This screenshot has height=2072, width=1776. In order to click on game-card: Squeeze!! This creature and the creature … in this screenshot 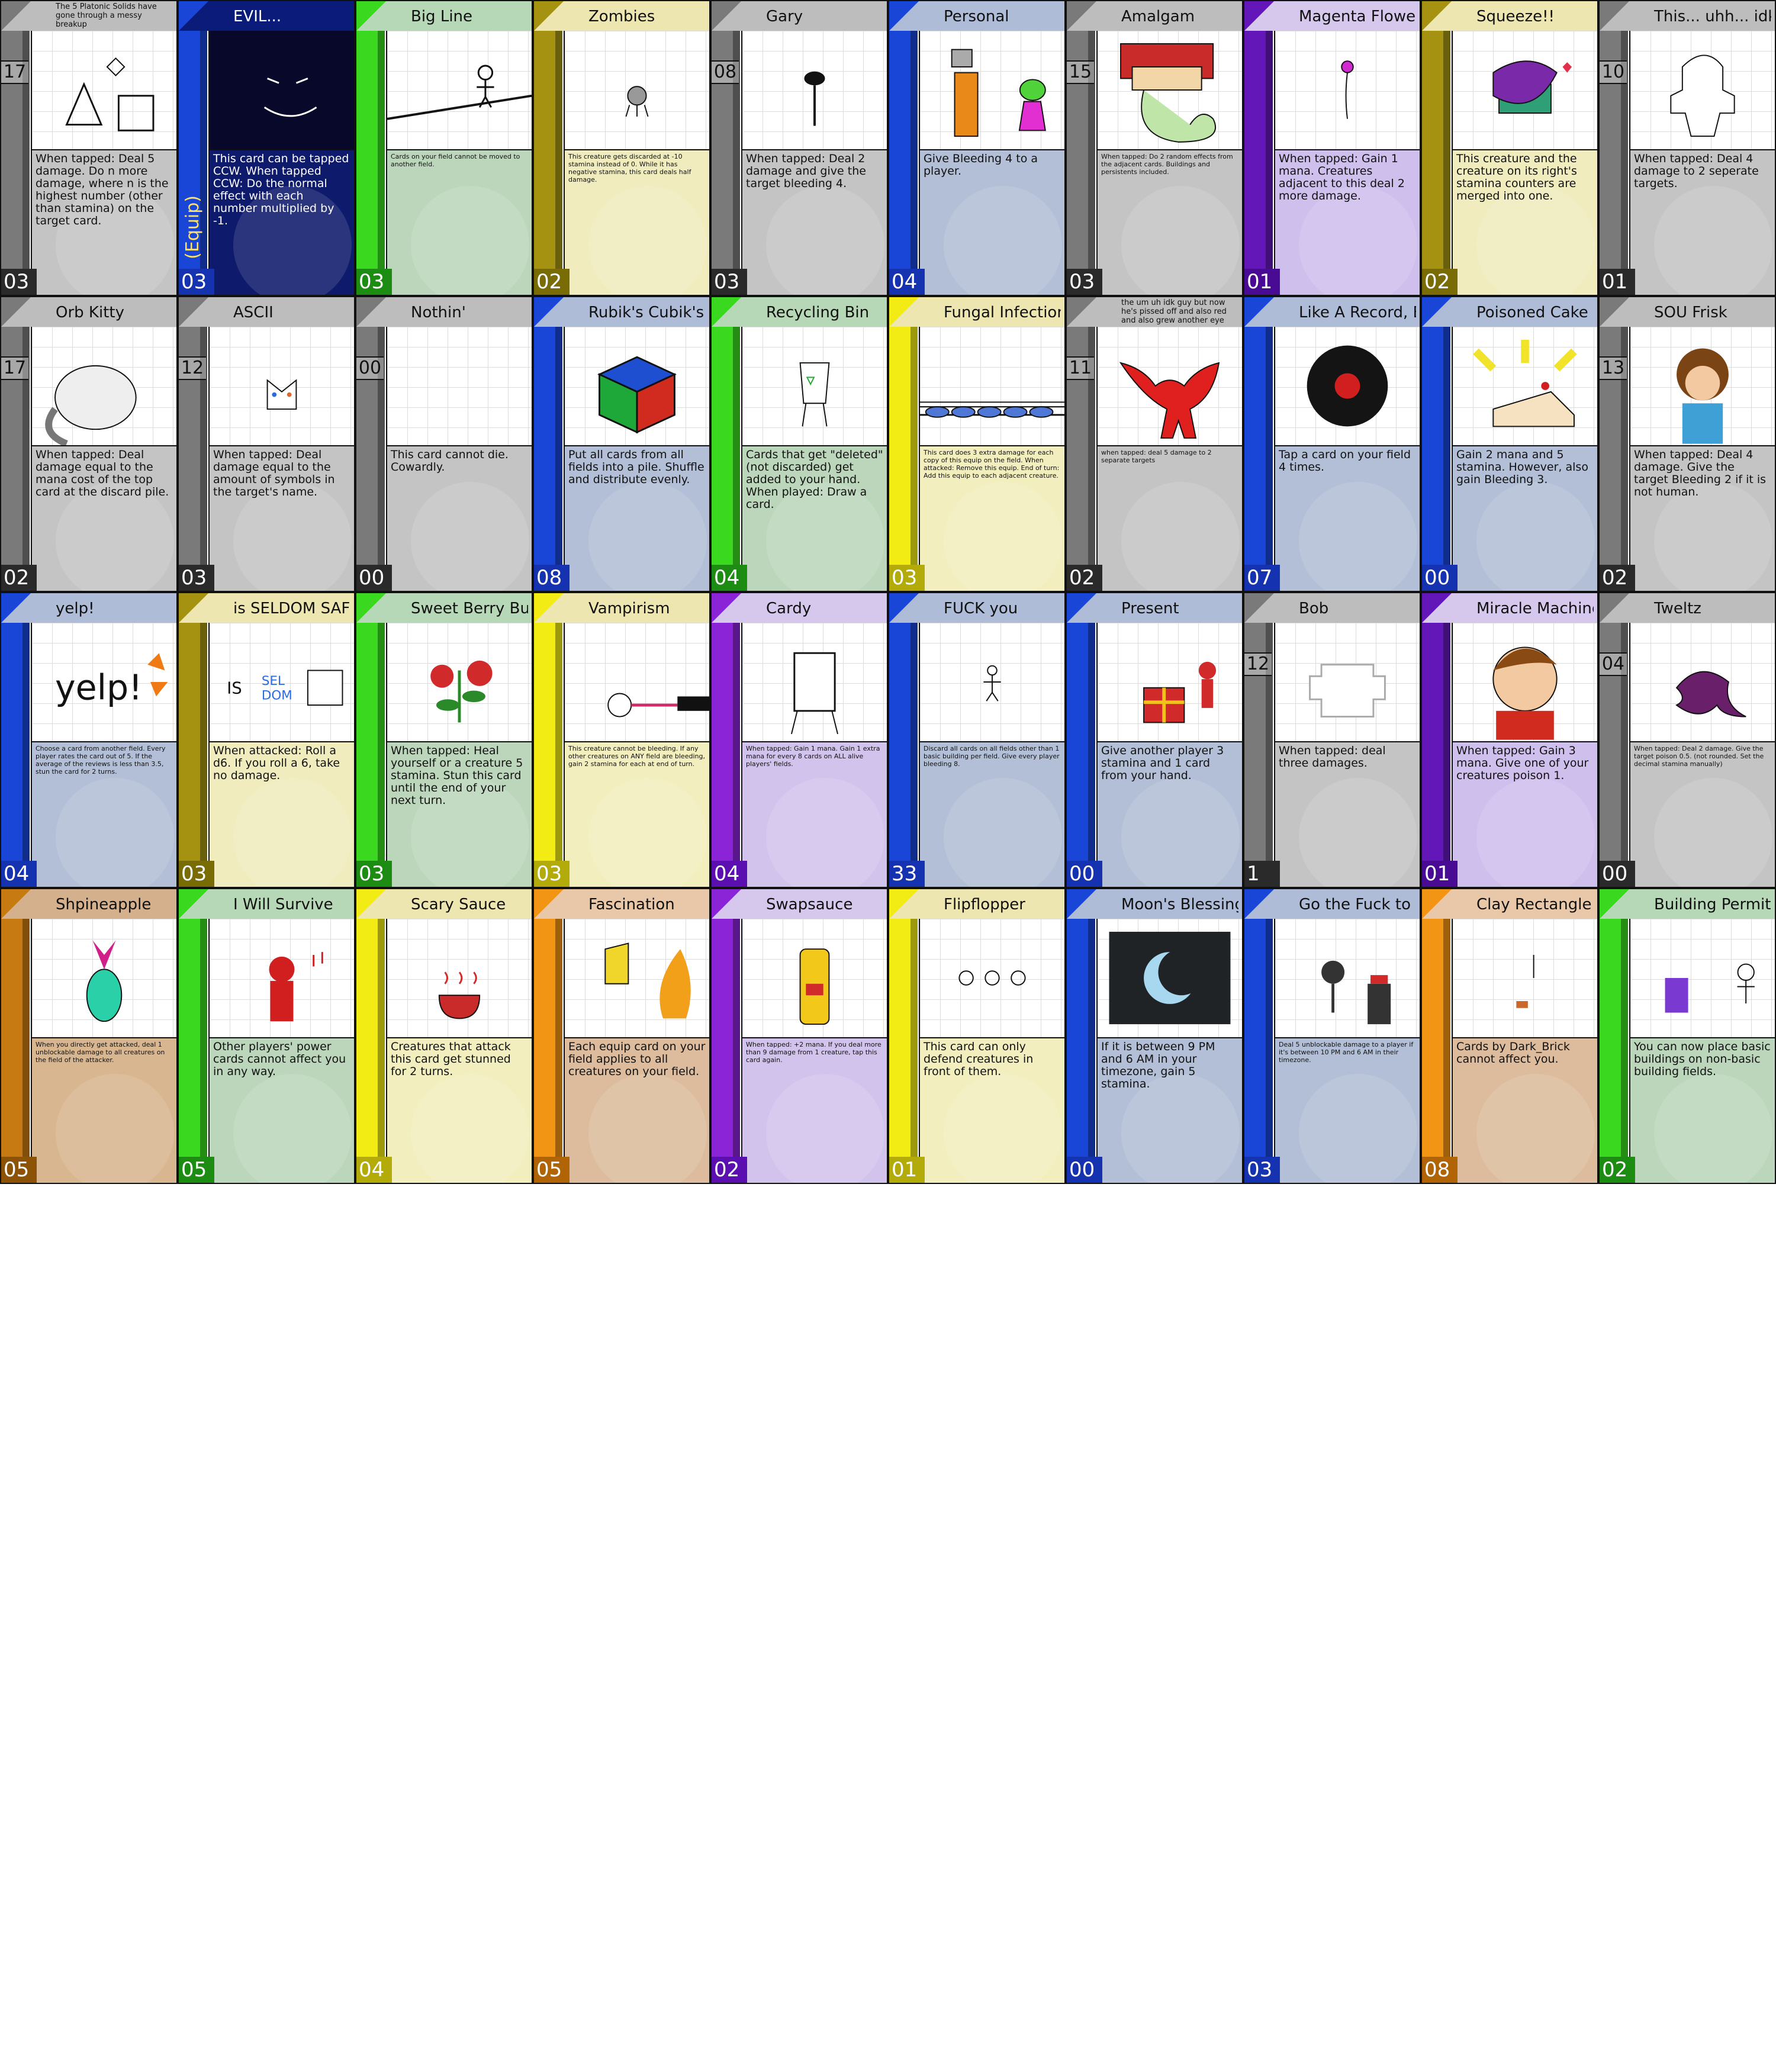, I will do `click(1509, 148)`.